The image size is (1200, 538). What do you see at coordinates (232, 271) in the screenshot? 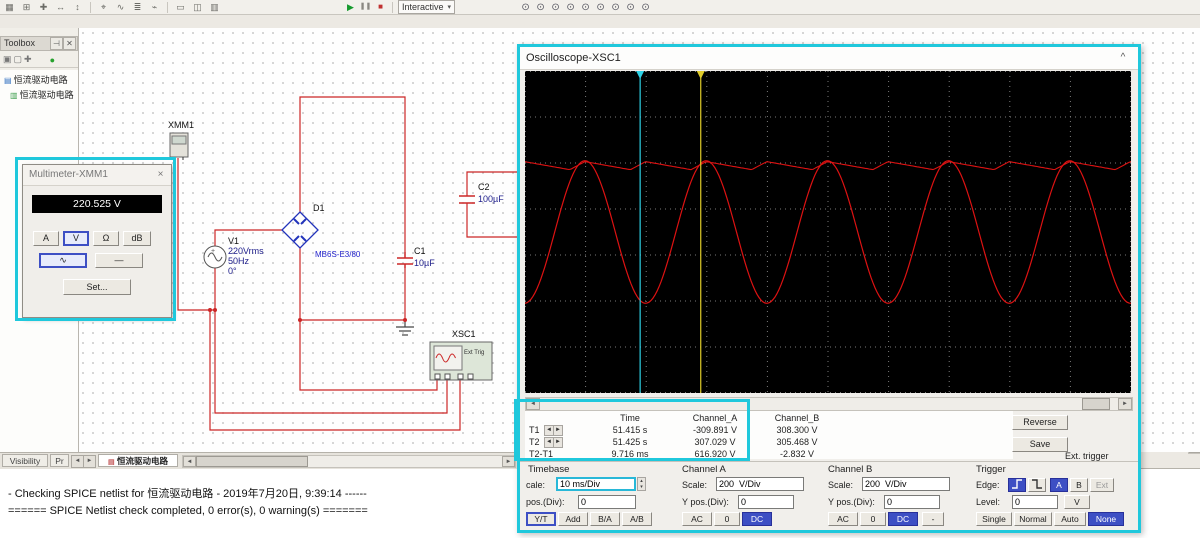
I see `v1-phase-label: 0°` at bounding box center [232, 271].